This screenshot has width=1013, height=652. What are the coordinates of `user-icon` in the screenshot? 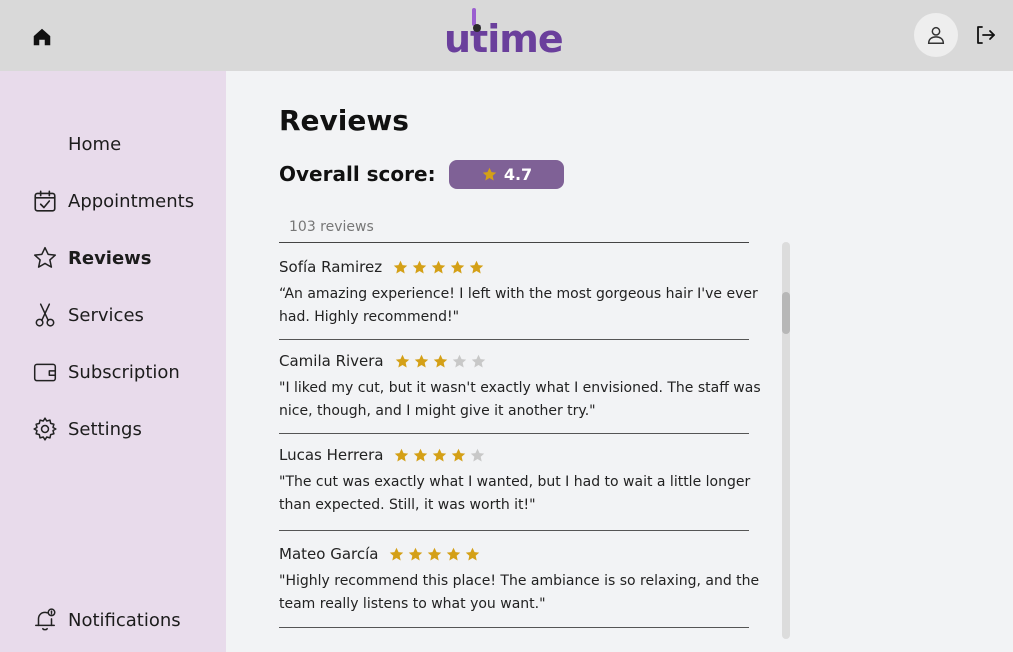 It's located at (936, 35).